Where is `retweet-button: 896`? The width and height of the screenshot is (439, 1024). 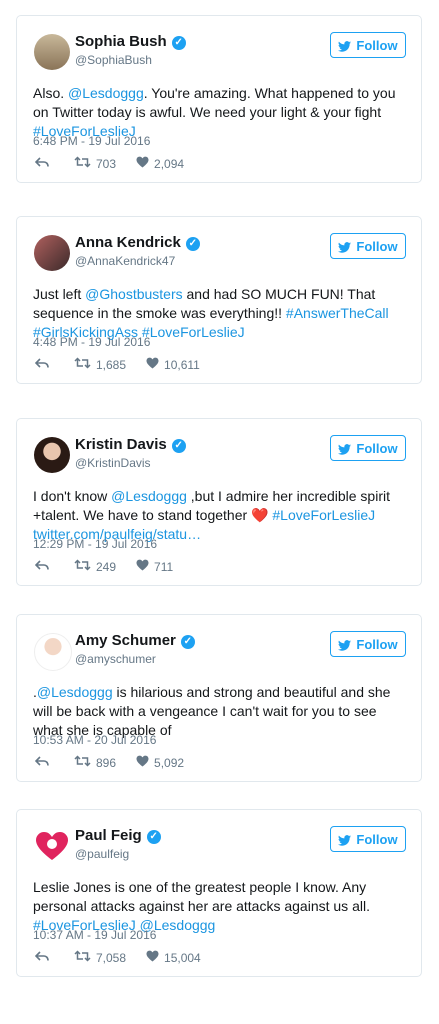
retweet-button: 896 is located at coordinates (95, 762).